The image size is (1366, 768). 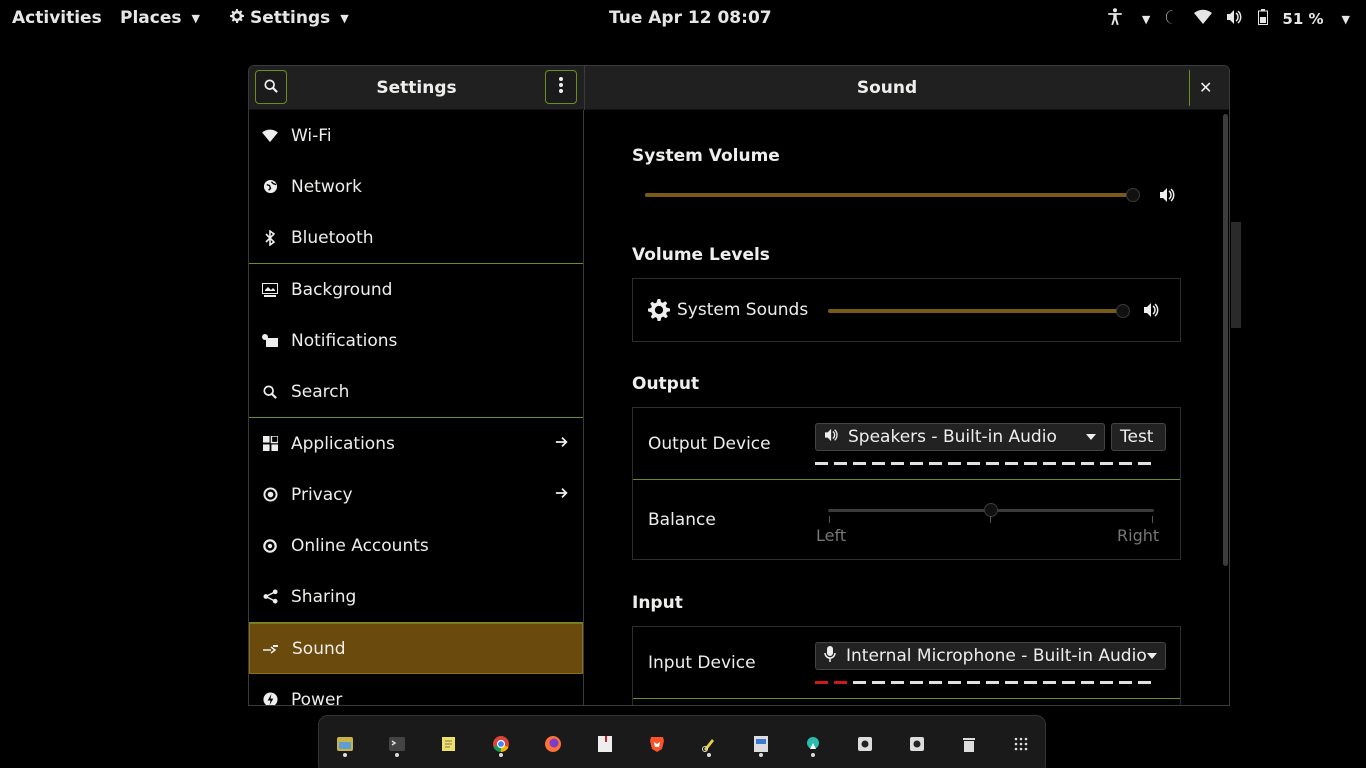 I want to click on sidebar-item-applications: Applications, so click(x=416, y=443).